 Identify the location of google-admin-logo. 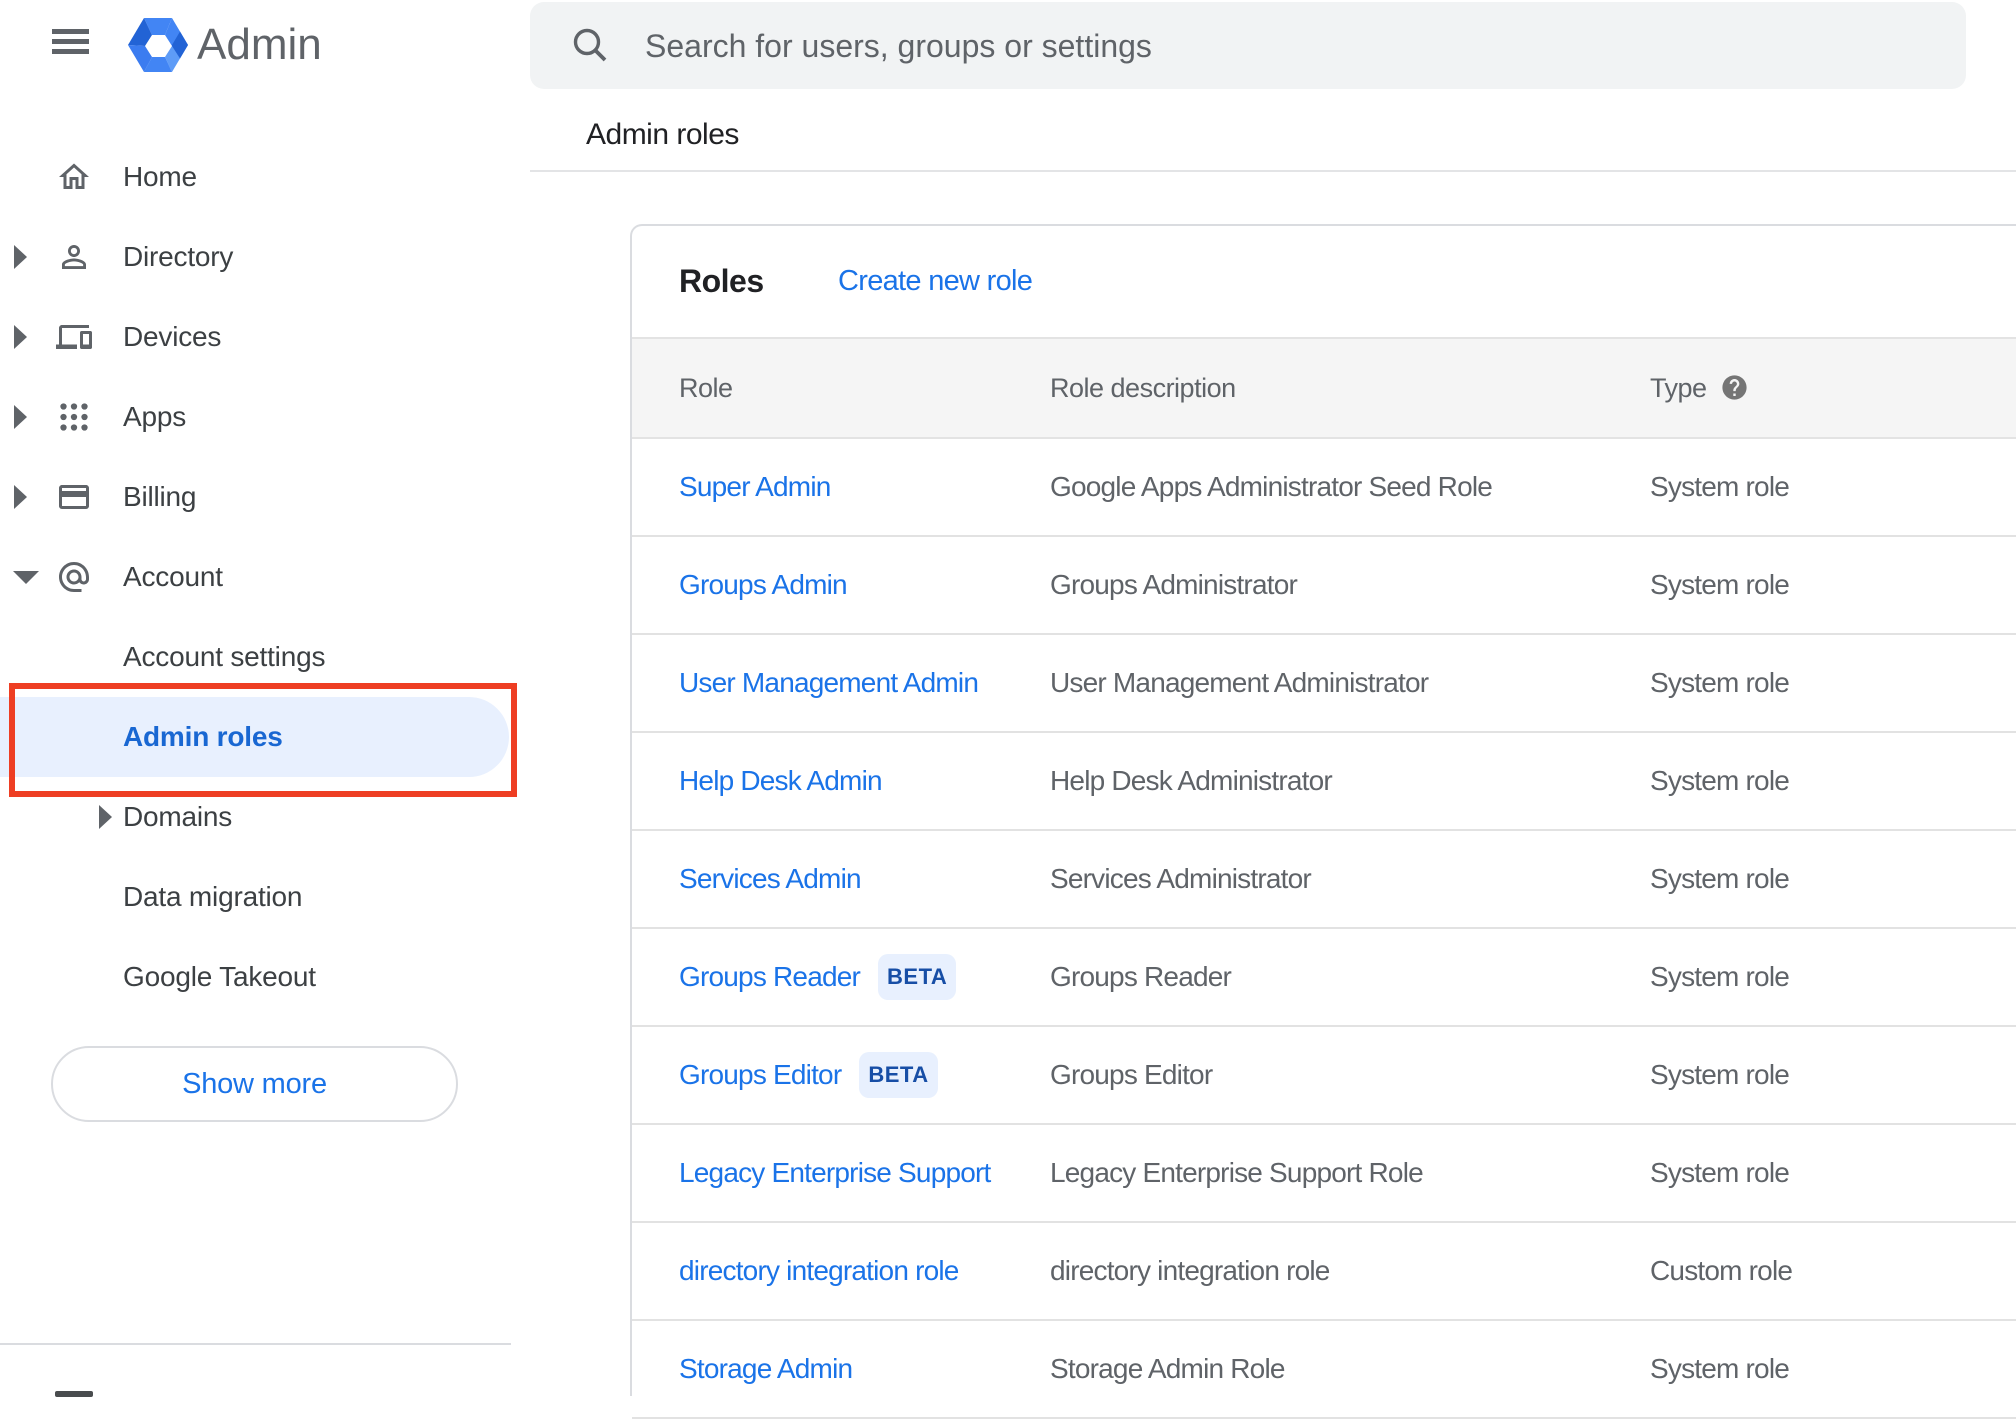
(158, 45).